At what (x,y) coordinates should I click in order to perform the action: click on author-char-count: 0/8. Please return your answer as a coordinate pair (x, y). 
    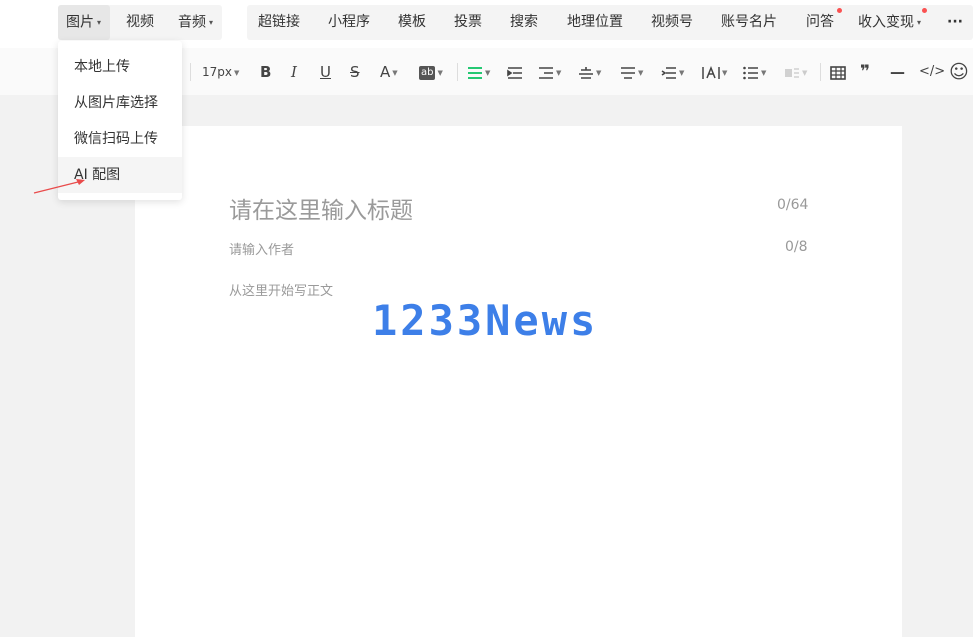
    Looking at the image, I should click on (796, 247).